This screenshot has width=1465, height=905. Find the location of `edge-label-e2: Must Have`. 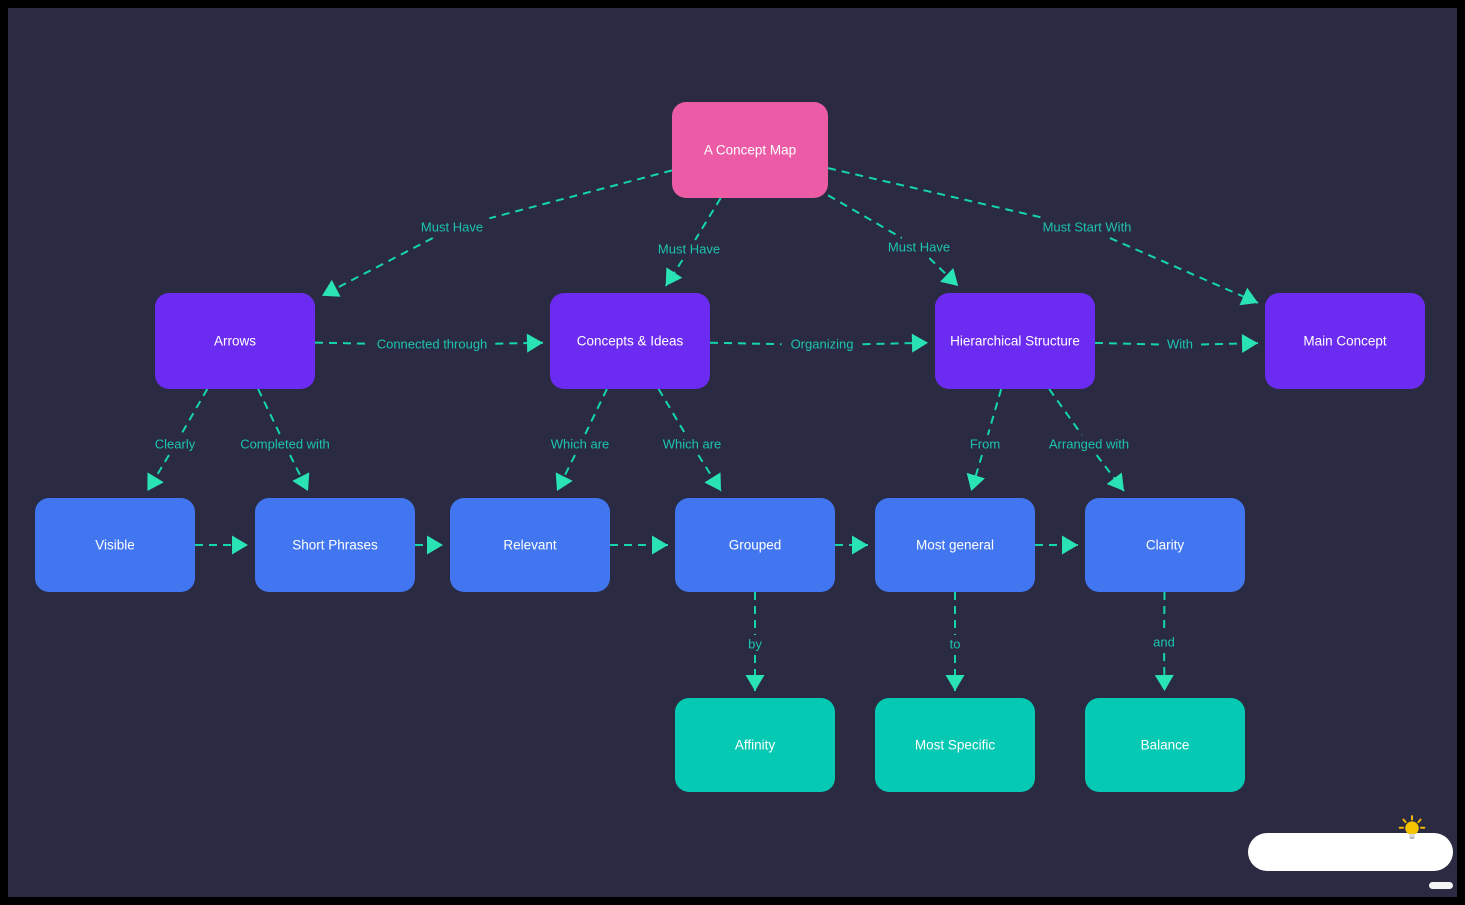

edge-label-e2: Must Have is located at coordinates (689, 248).